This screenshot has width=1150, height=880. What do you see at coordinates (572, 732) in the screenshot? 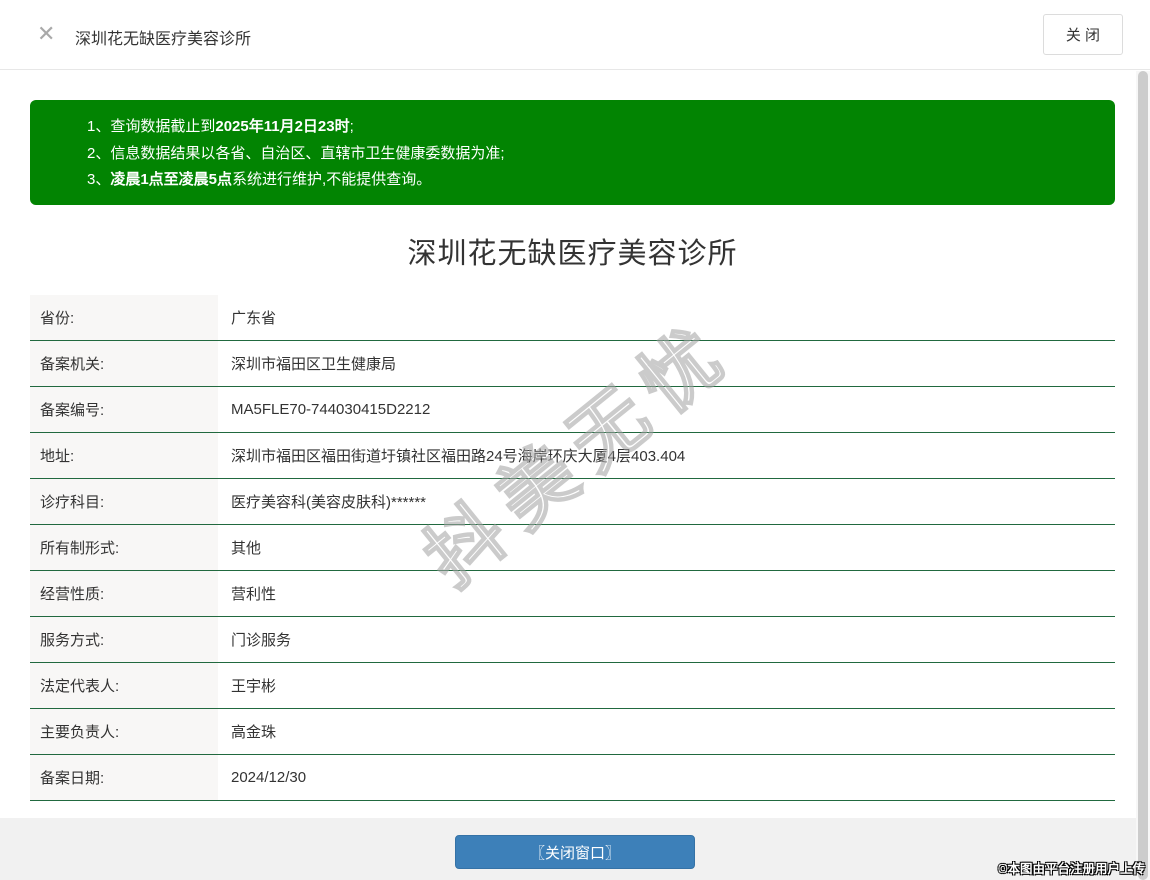
I see `table-row-main-person-in-charge: 主要负责人: 高金珠` at bounding box center [572, 732].